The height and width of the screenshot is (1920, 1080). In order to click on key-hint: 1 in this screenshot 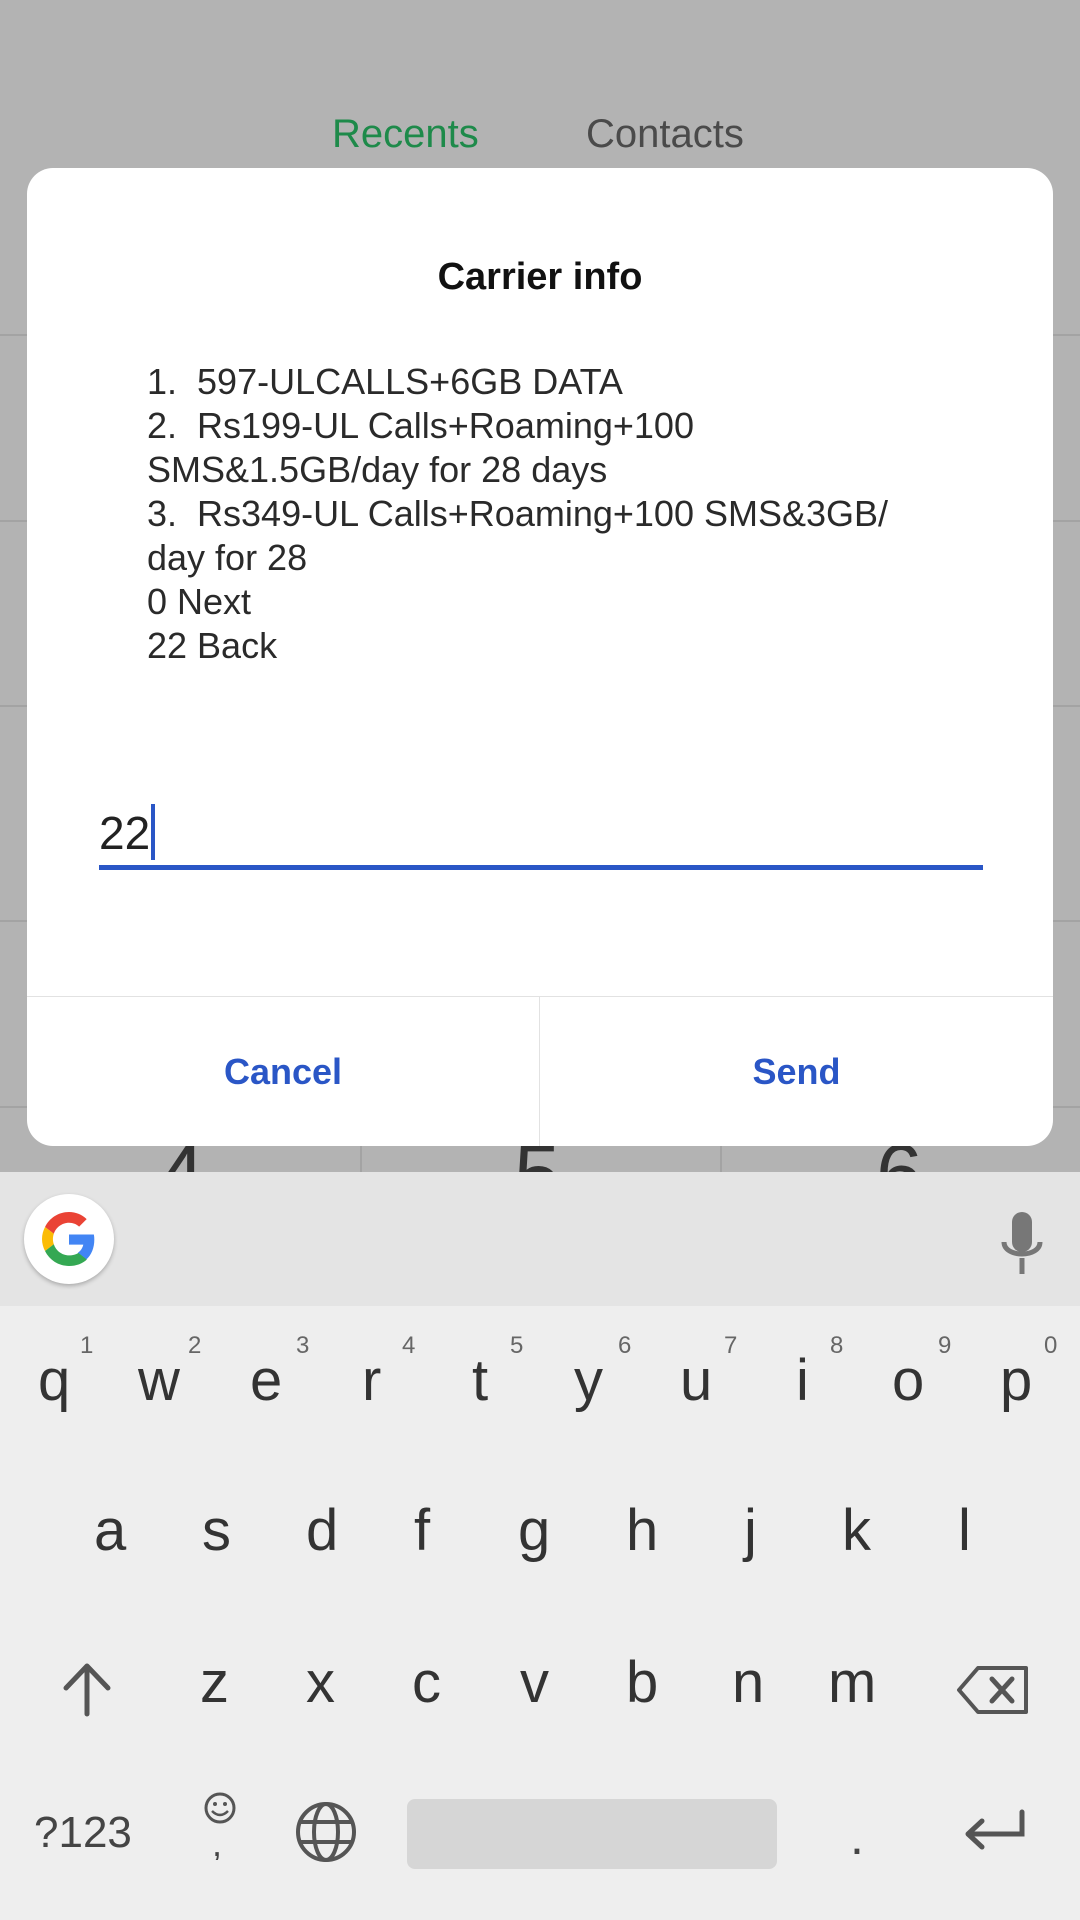, I will do `click(87, 1345)`.